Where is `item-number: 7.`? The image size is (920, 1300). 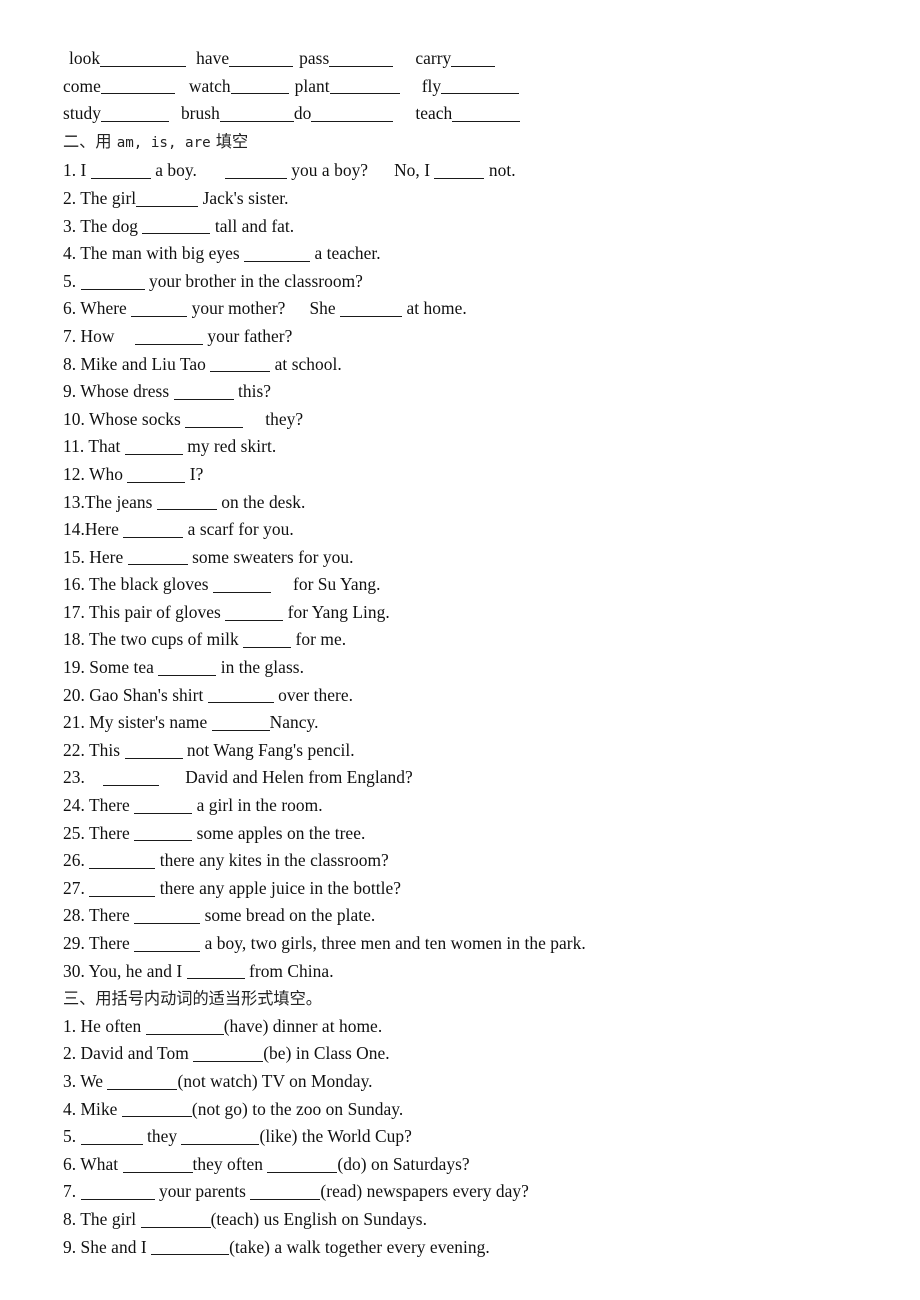
item-number: 7. is located at coordinates (72, 1191).